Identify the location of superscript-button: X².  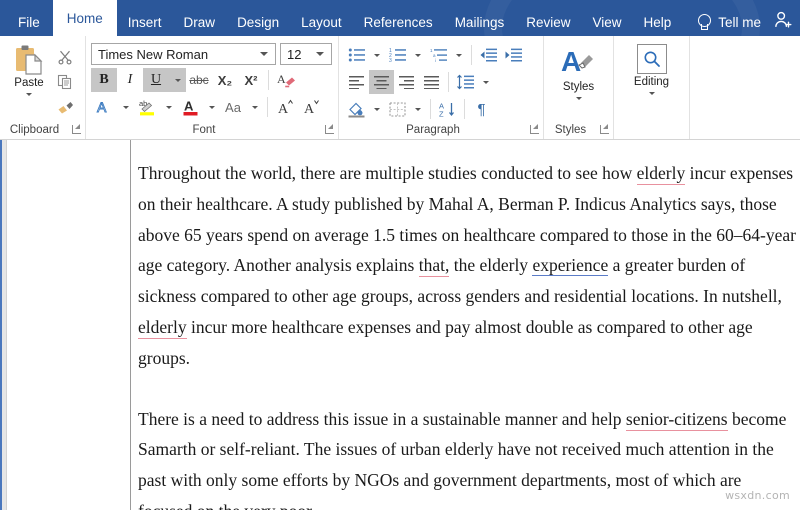
(251, 80).